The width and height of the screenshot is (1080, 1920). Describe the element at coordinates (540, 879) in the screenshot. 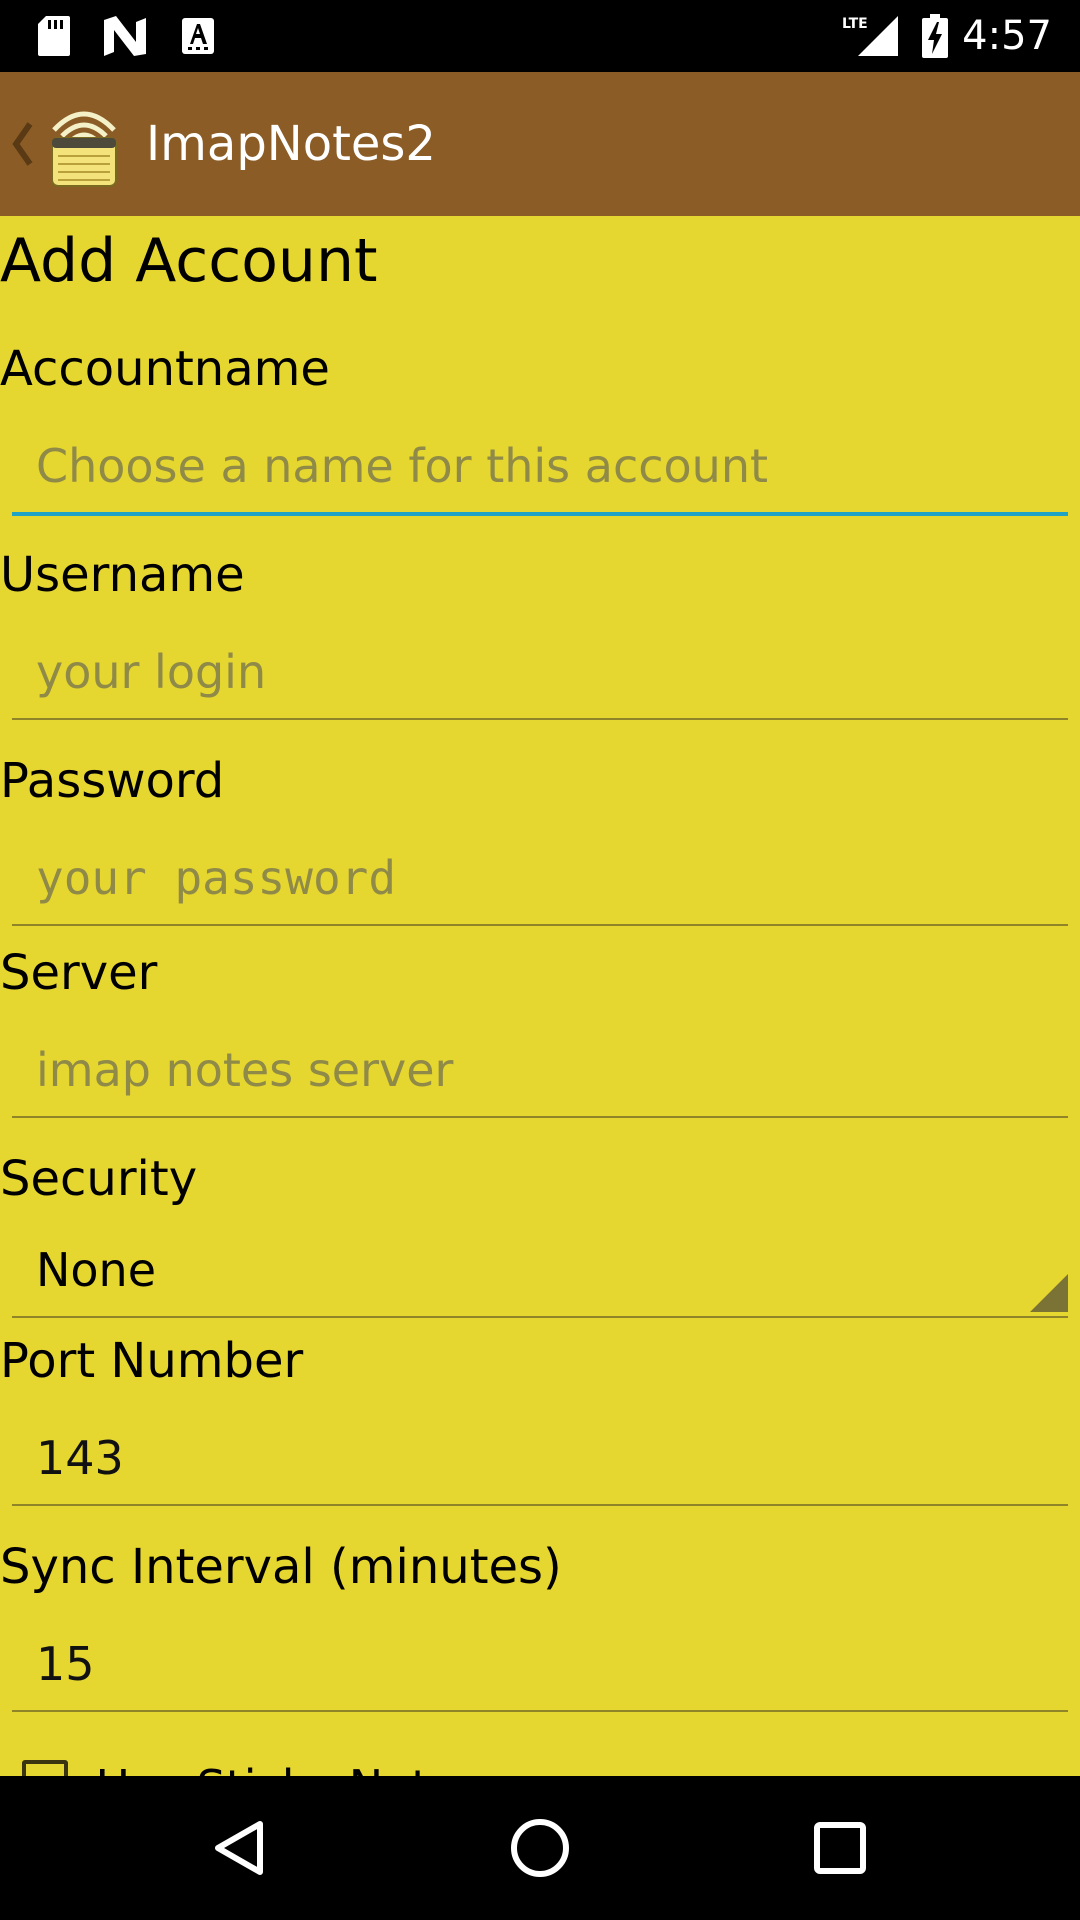

I see `password-input` at that location.